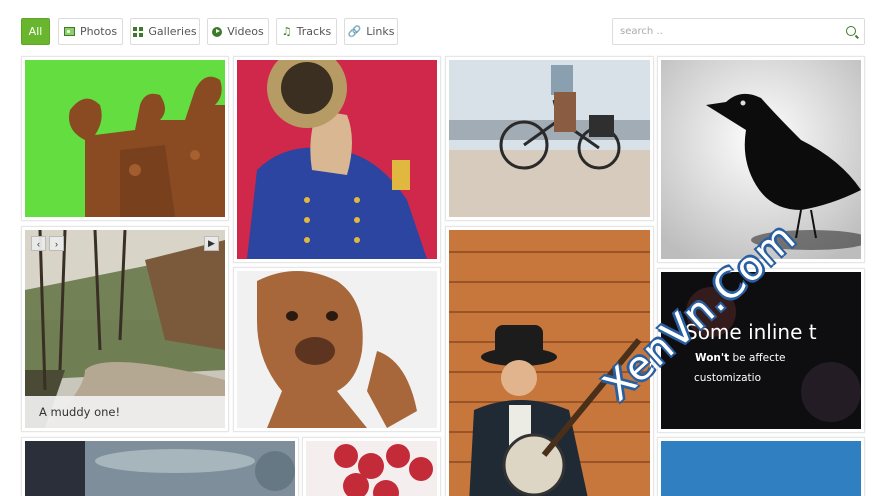  What do you see at coordinates (725, 31) in the screenshot?
I see `search-input` at bounding box center [725, 31].